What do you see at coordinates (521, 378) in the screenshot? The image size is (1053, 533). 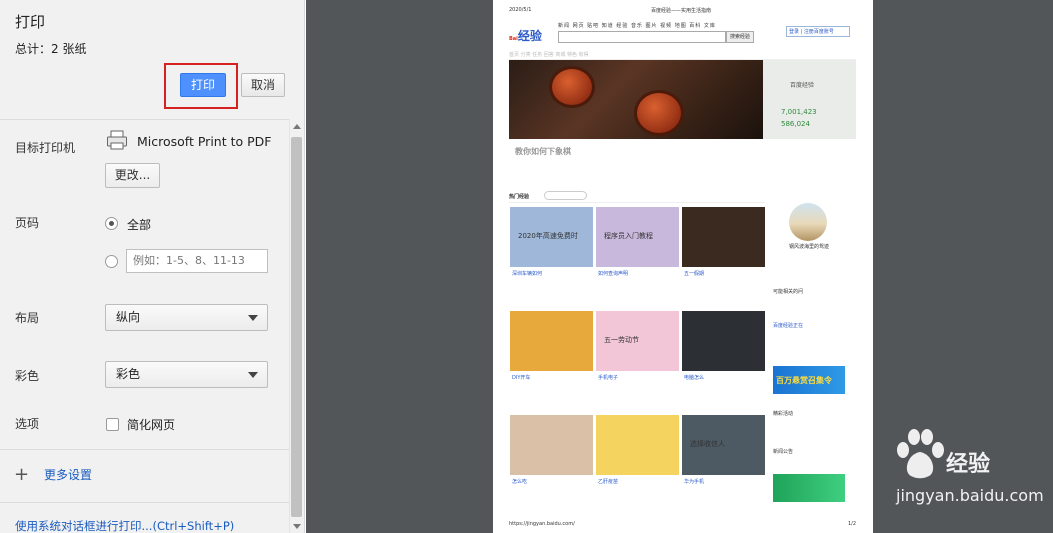 I see `article-title: DIY开车` at bounding box center [521, 378].